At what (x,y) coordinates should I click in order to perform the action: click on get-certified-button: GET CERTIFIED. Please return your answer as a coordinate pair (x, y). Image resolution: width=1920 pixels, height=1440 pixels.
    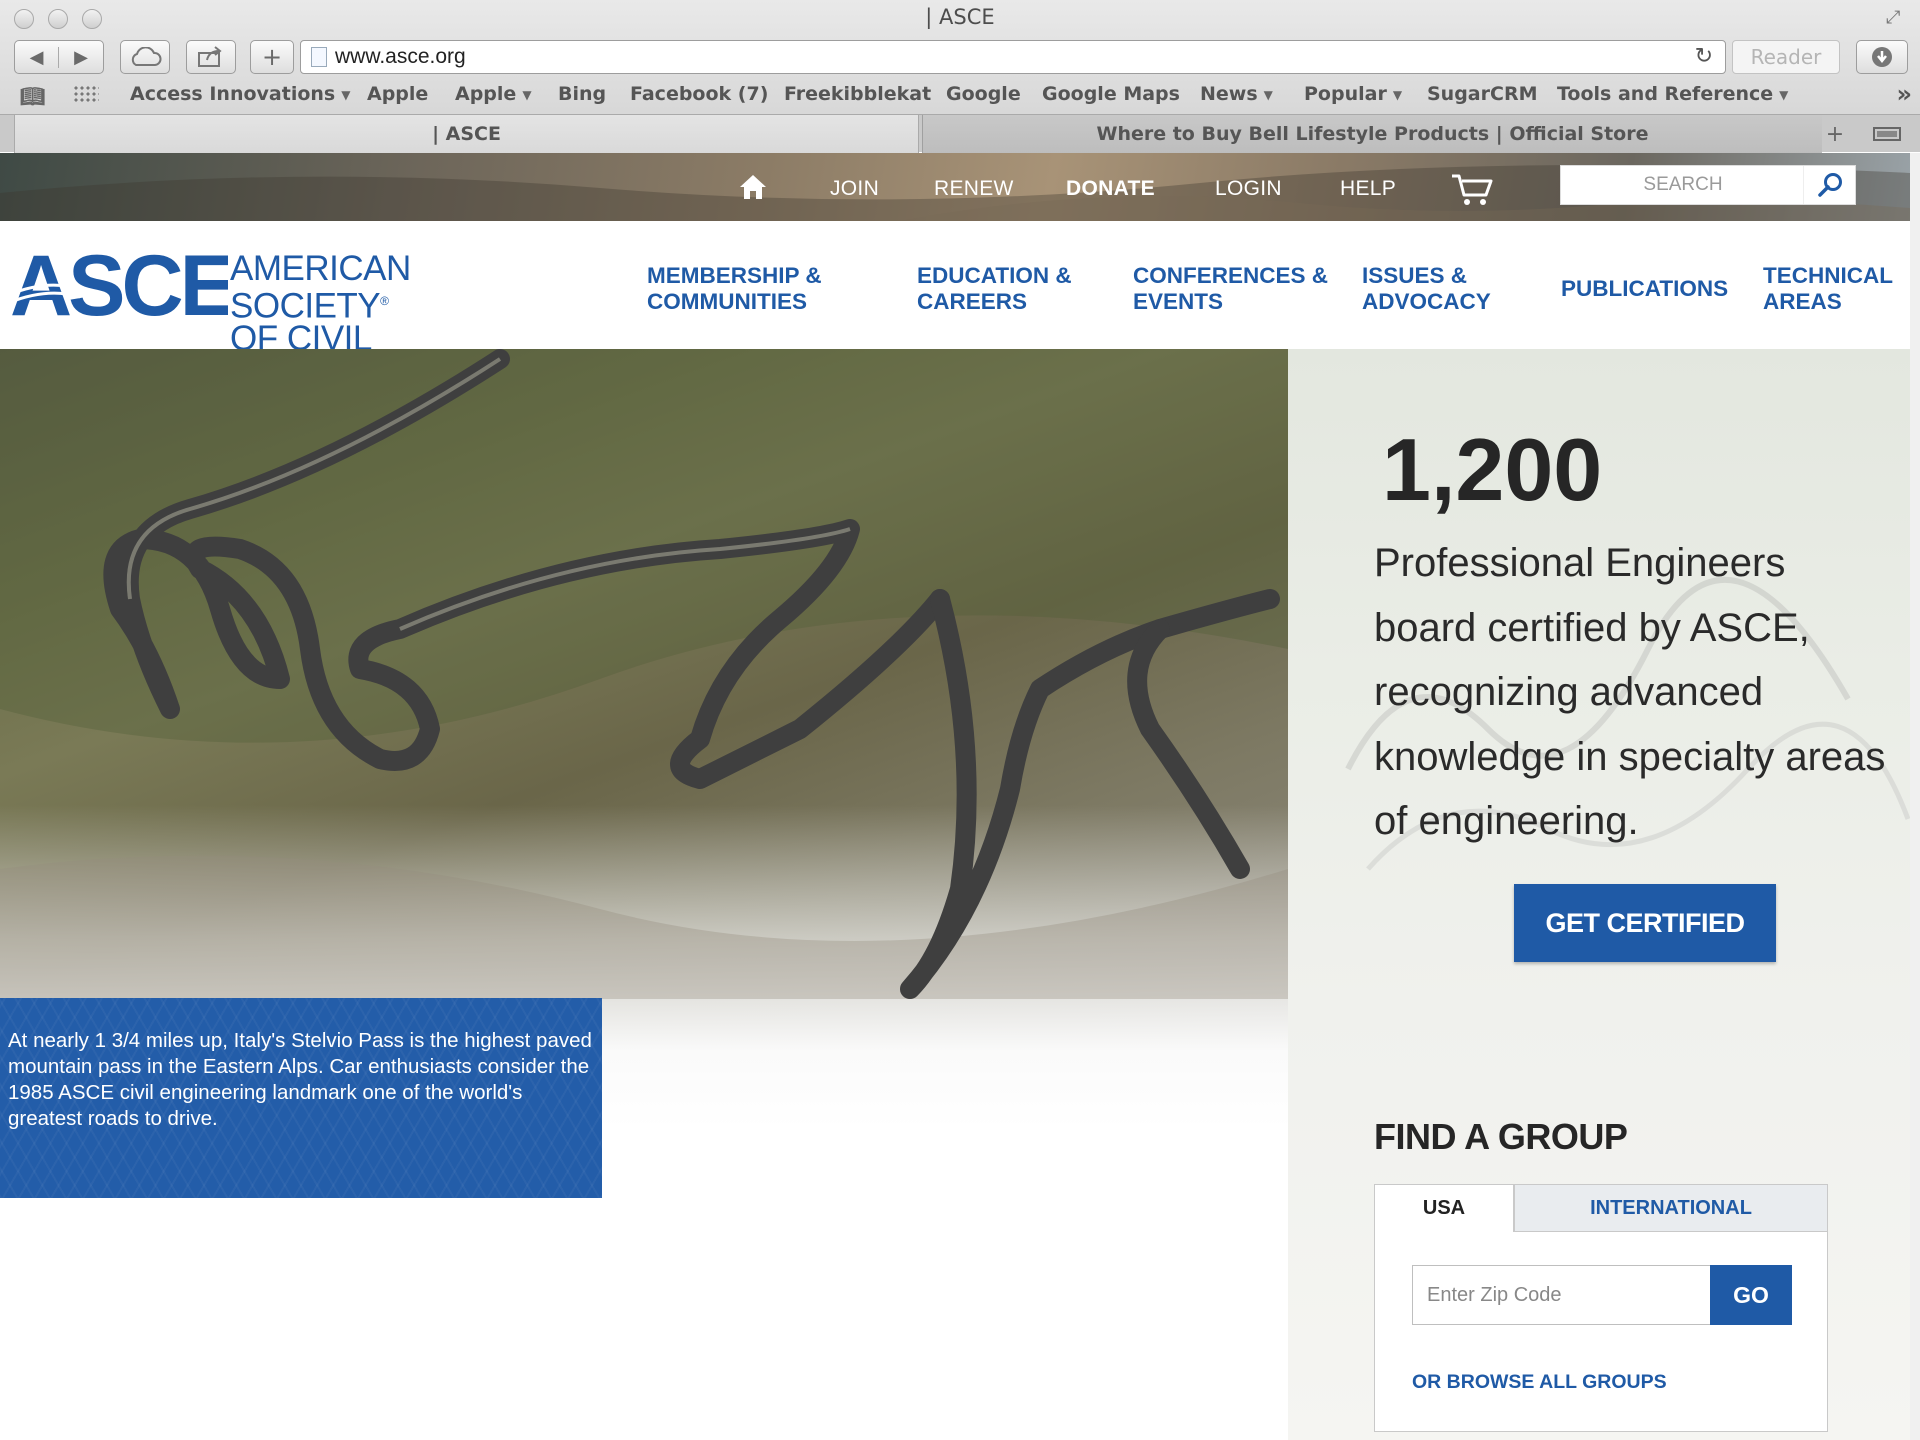
    Looking at the image, I should click on (1645, 923).